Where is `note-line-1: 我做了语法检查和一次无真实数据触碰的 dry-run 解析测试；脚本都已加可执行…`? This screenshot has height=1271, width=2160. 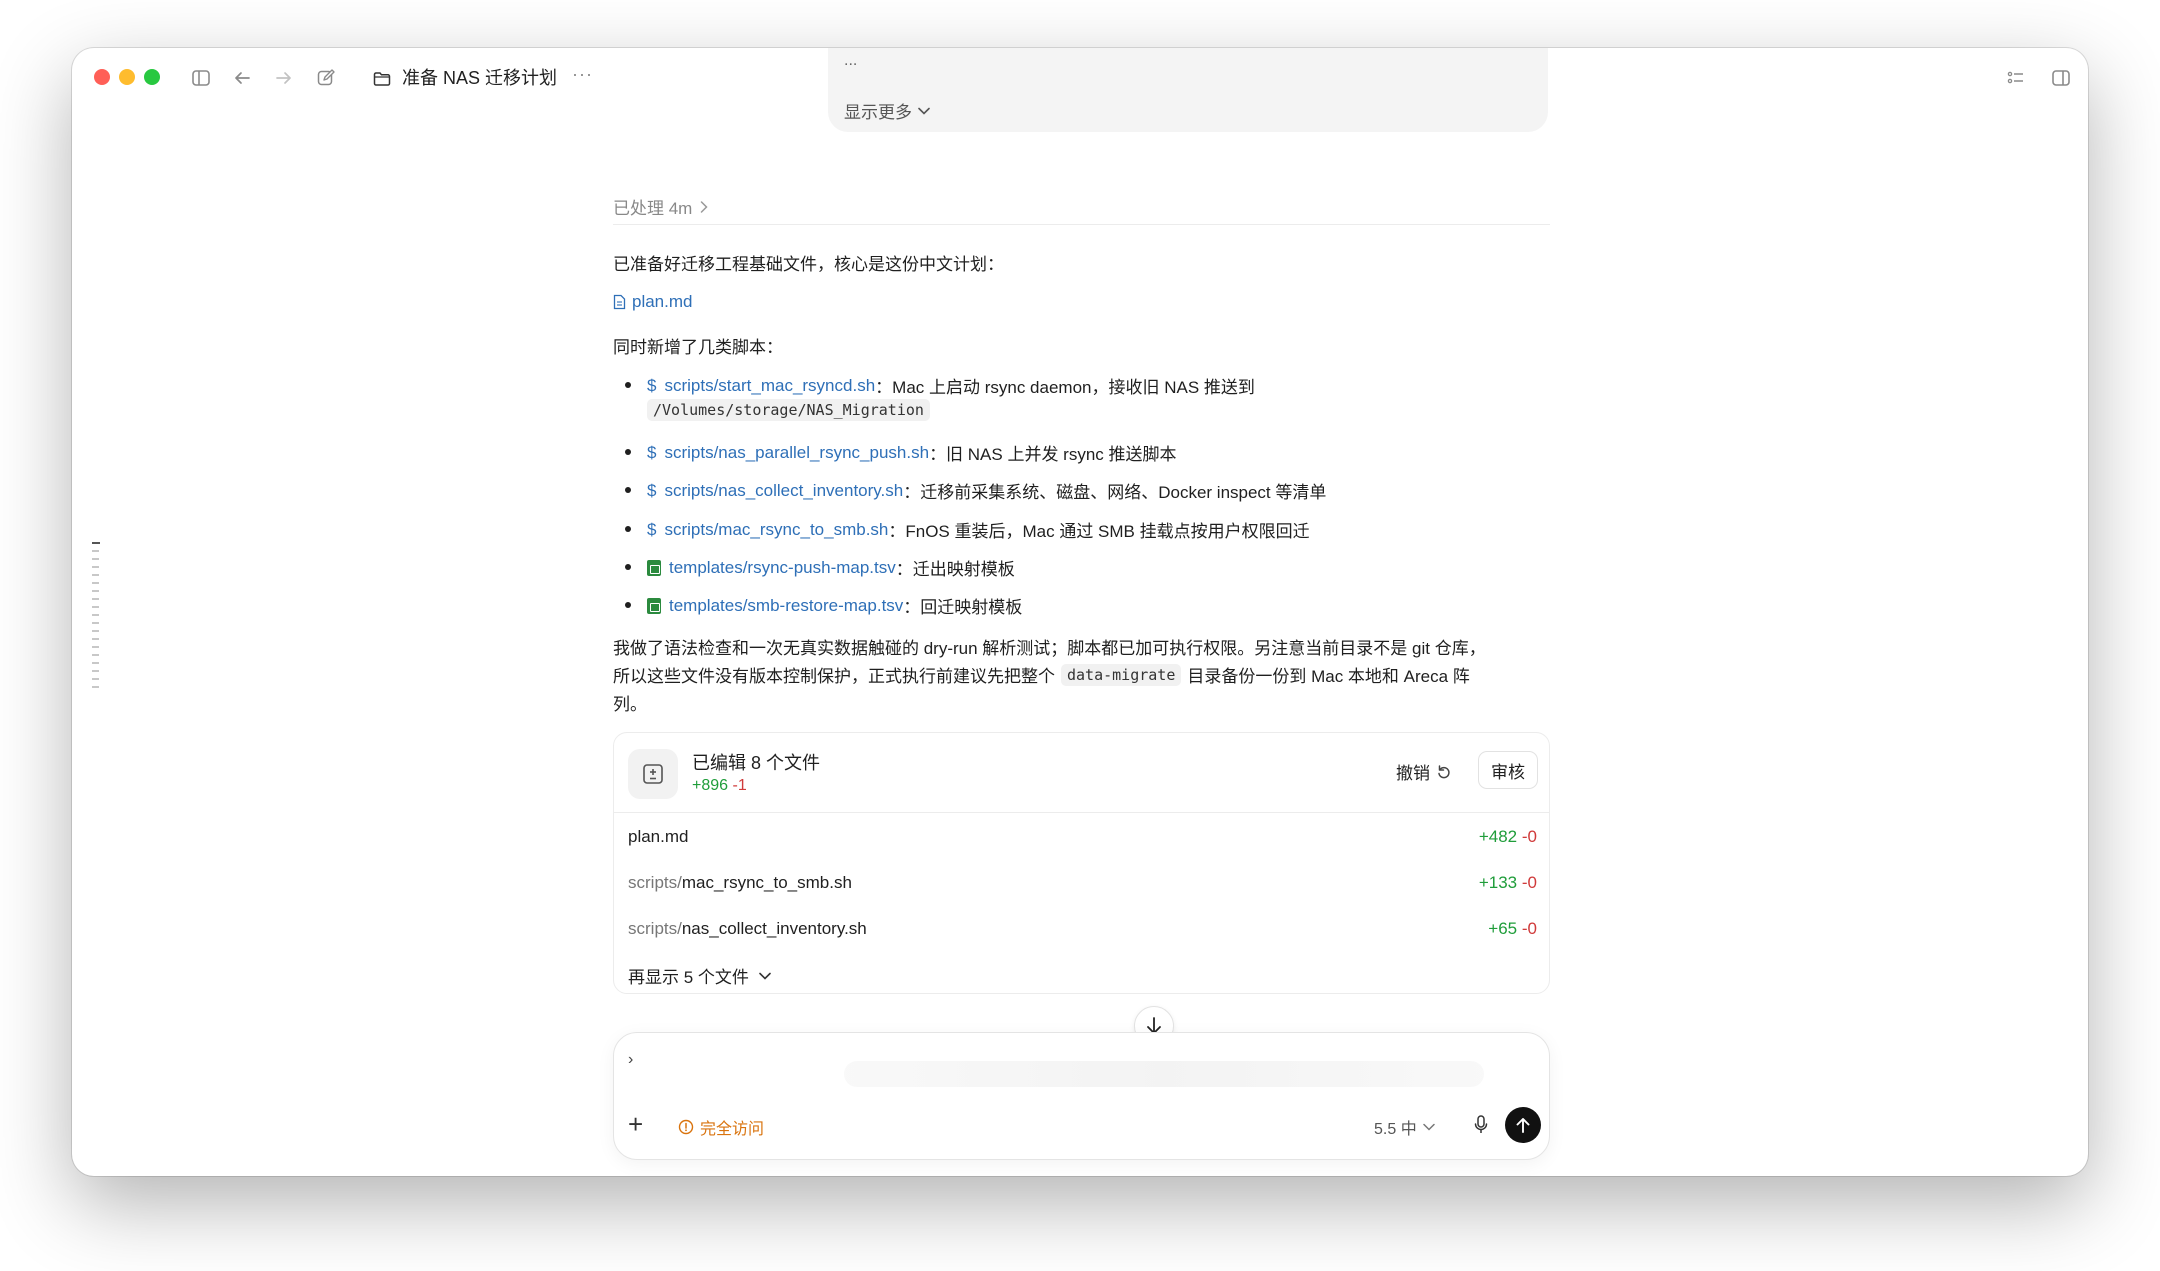 note-line-1: 我做了语法检查和一次无真实数据触碰的 dry-run 解析测试；脚本都已加可执行… is located at coordinates (1049, 648).